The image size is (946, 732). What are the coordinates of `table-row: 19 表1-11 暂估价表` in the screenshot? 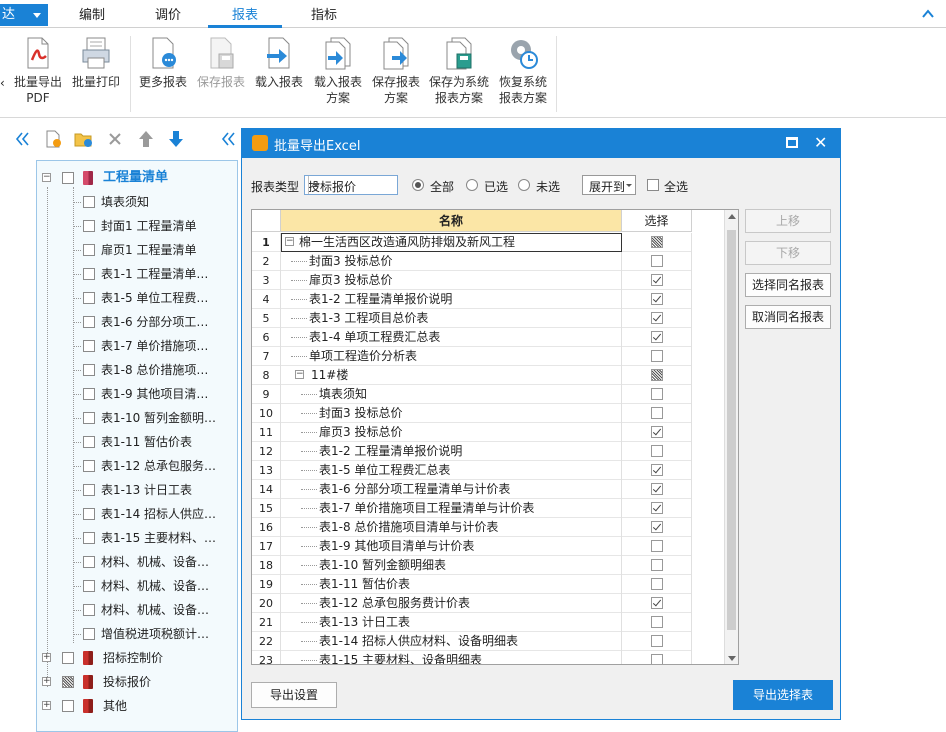 It's located at (472, 584).